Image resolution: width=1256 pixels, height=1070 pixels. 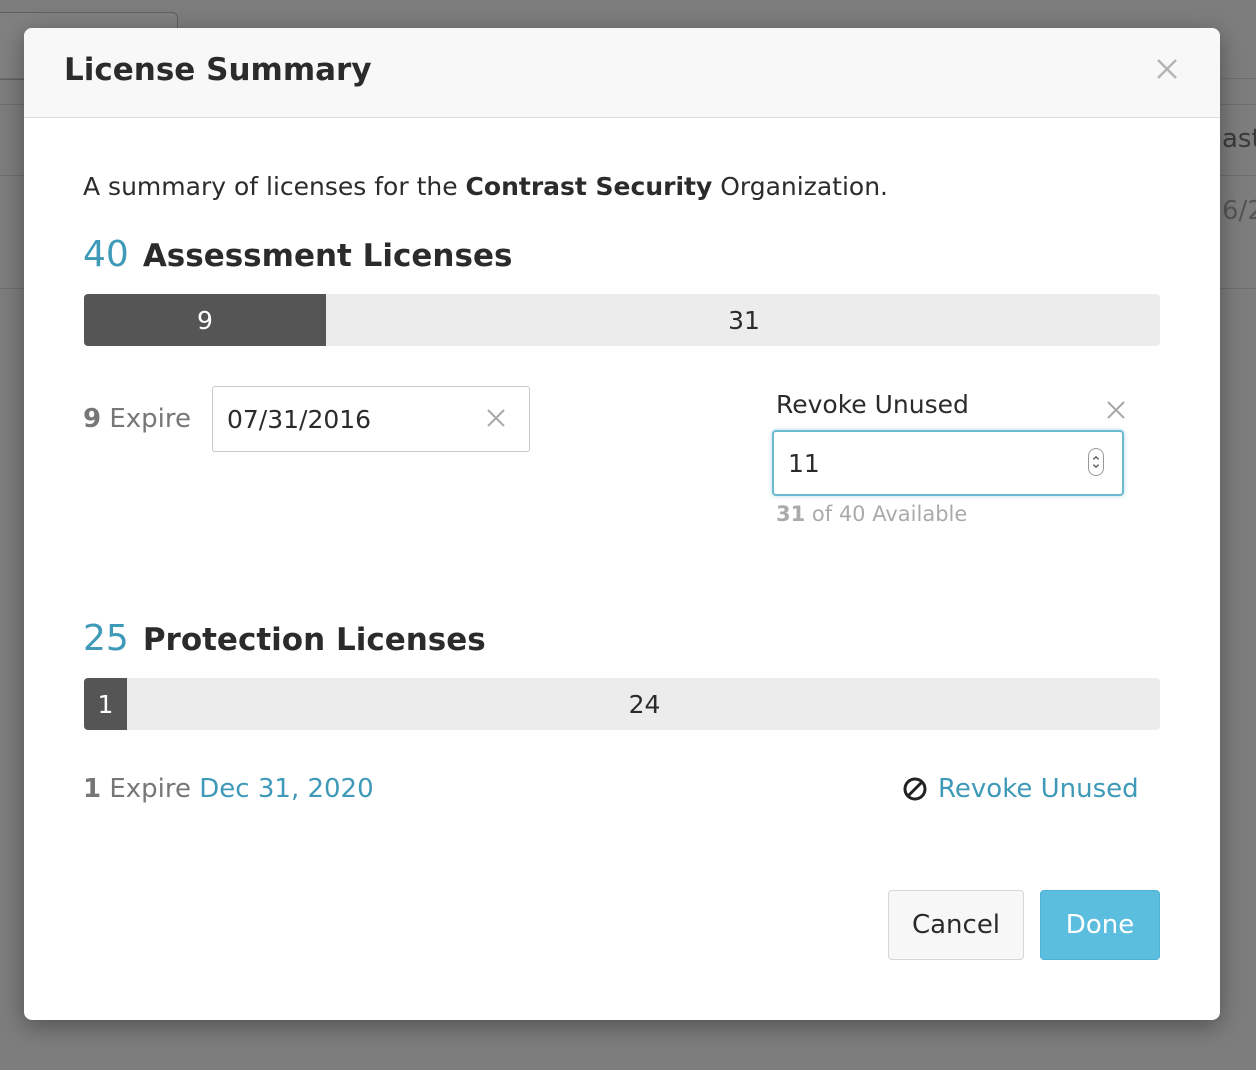 I want to click on protection-expire-date-link: Dec 31, 2020, so click(x=286, y=789).